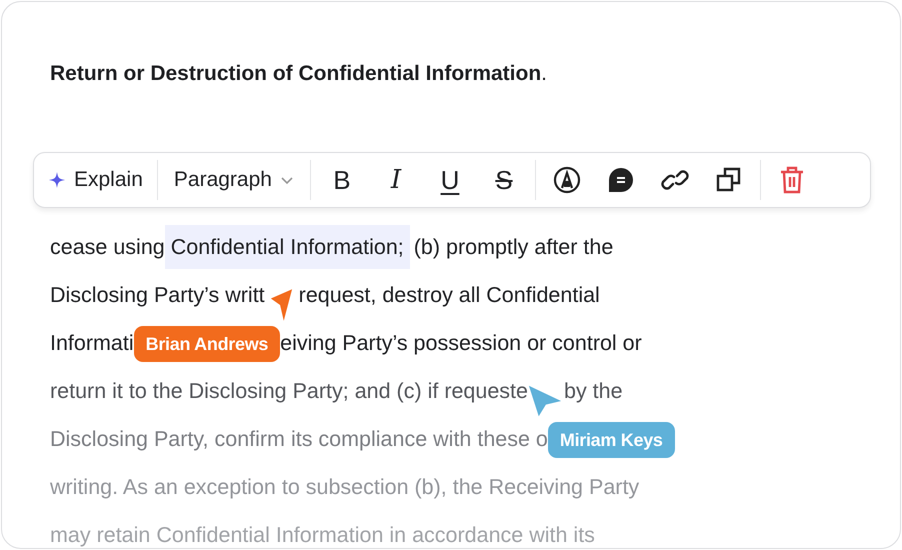 The height and width of the screenshot is (550, 902). I want to click on paragraph-text: by the, so click(593, 391).